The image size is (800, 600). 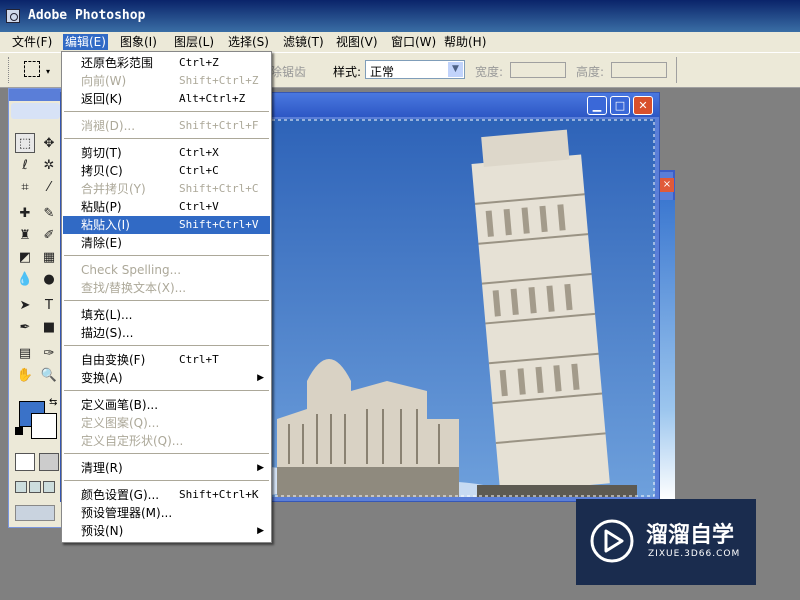 What do you see at coordinates (25, 213) in the screenshot?
I see `healing-brush-tool-icon: ✚` at bounding box center [25, 213].